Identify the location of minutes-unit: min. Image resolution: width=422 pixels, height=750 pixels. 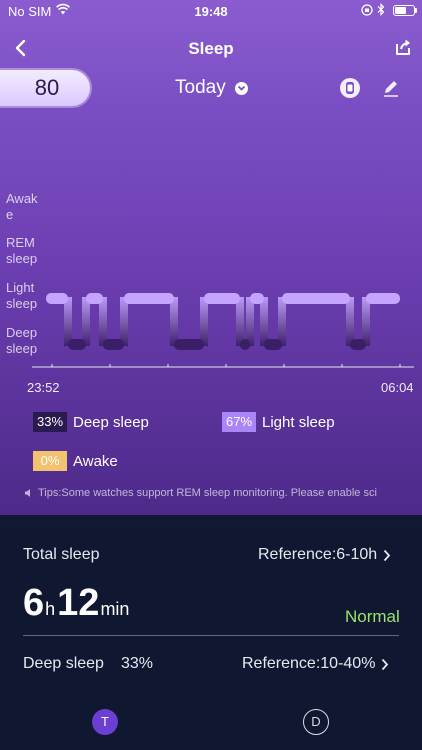
(115, 609).